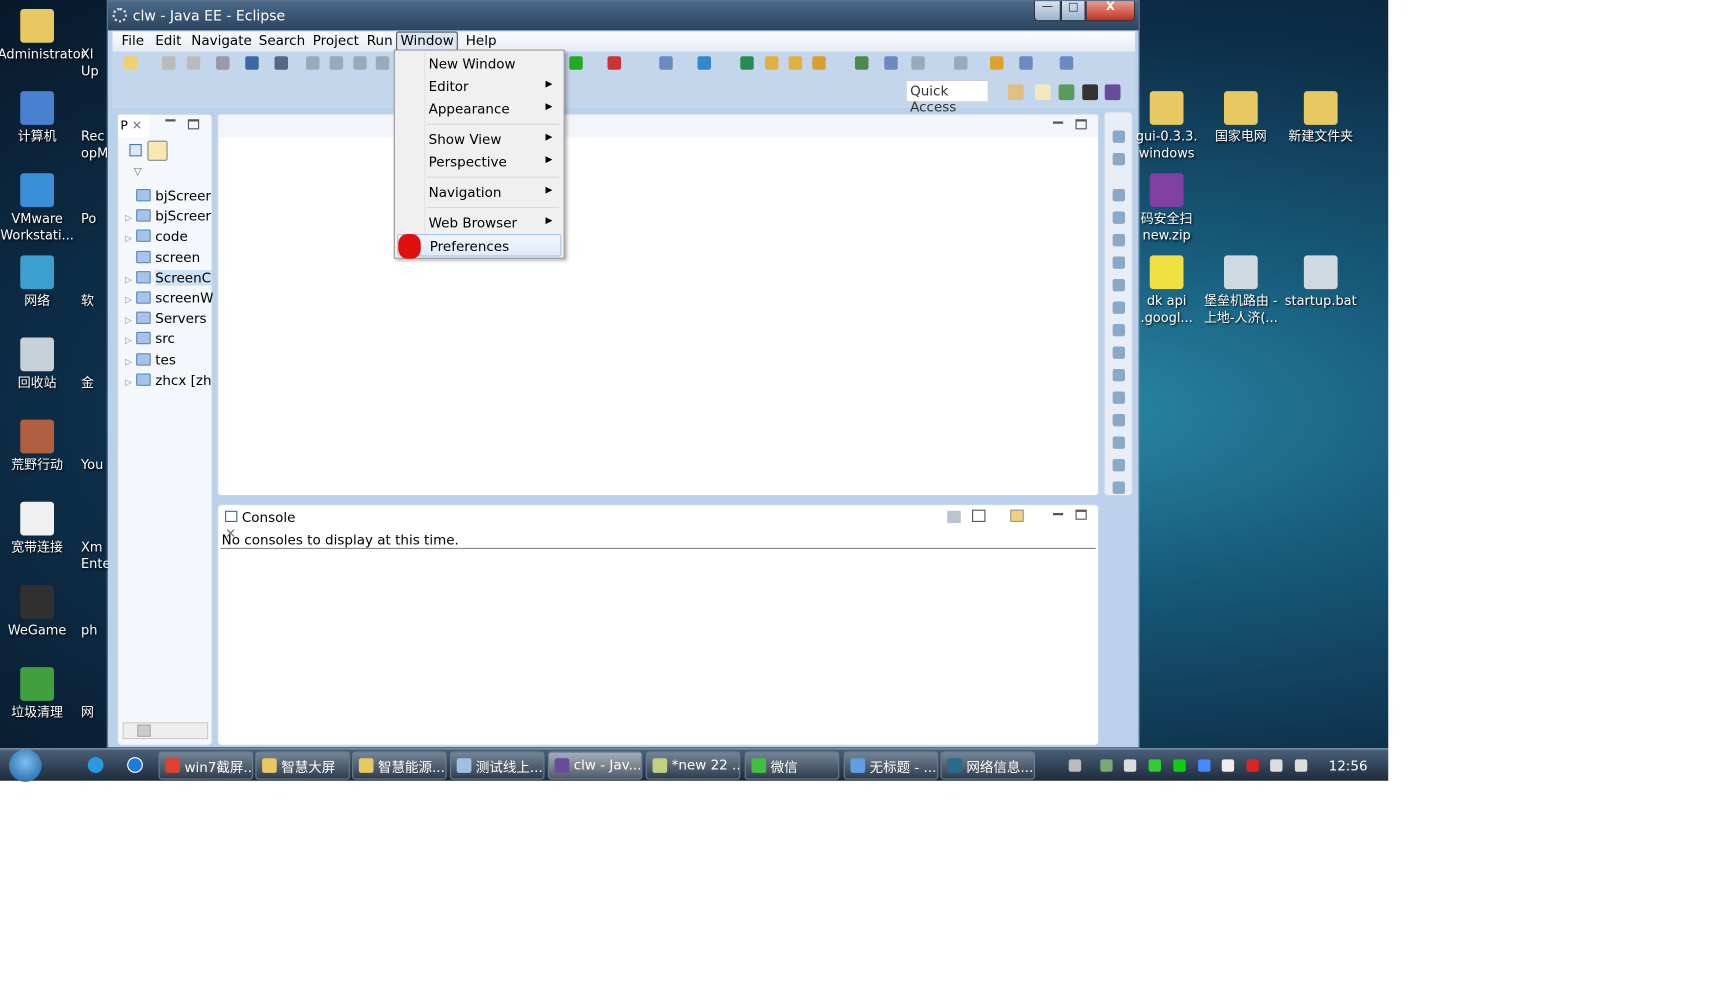 Image resolution: width=1736 pixels, height=1004 pixels. Describe the element at coordinates (1081, 124) in the screenshot. I see `maximize-editor-icon` at that location.